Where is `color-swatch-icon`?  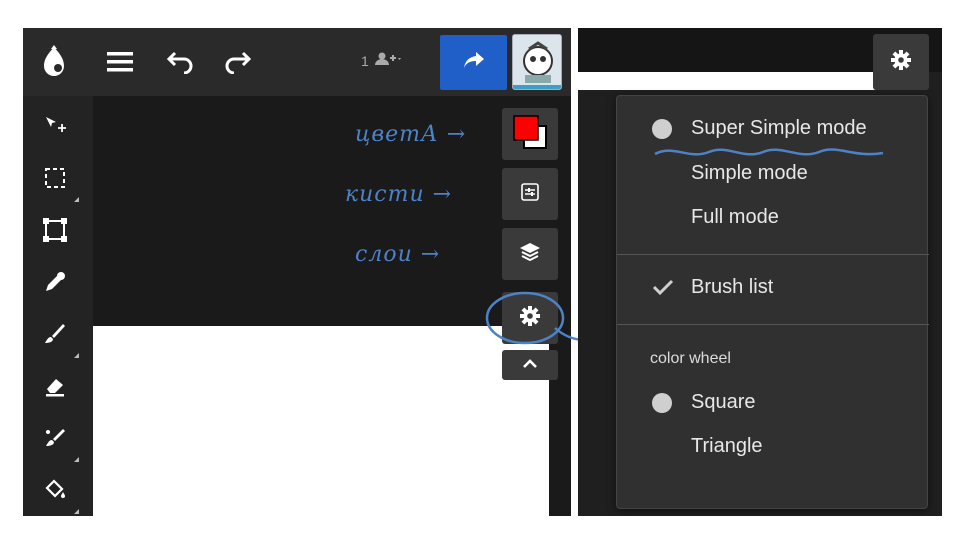
color-swatch-icon is located at coordinates (530, 134).